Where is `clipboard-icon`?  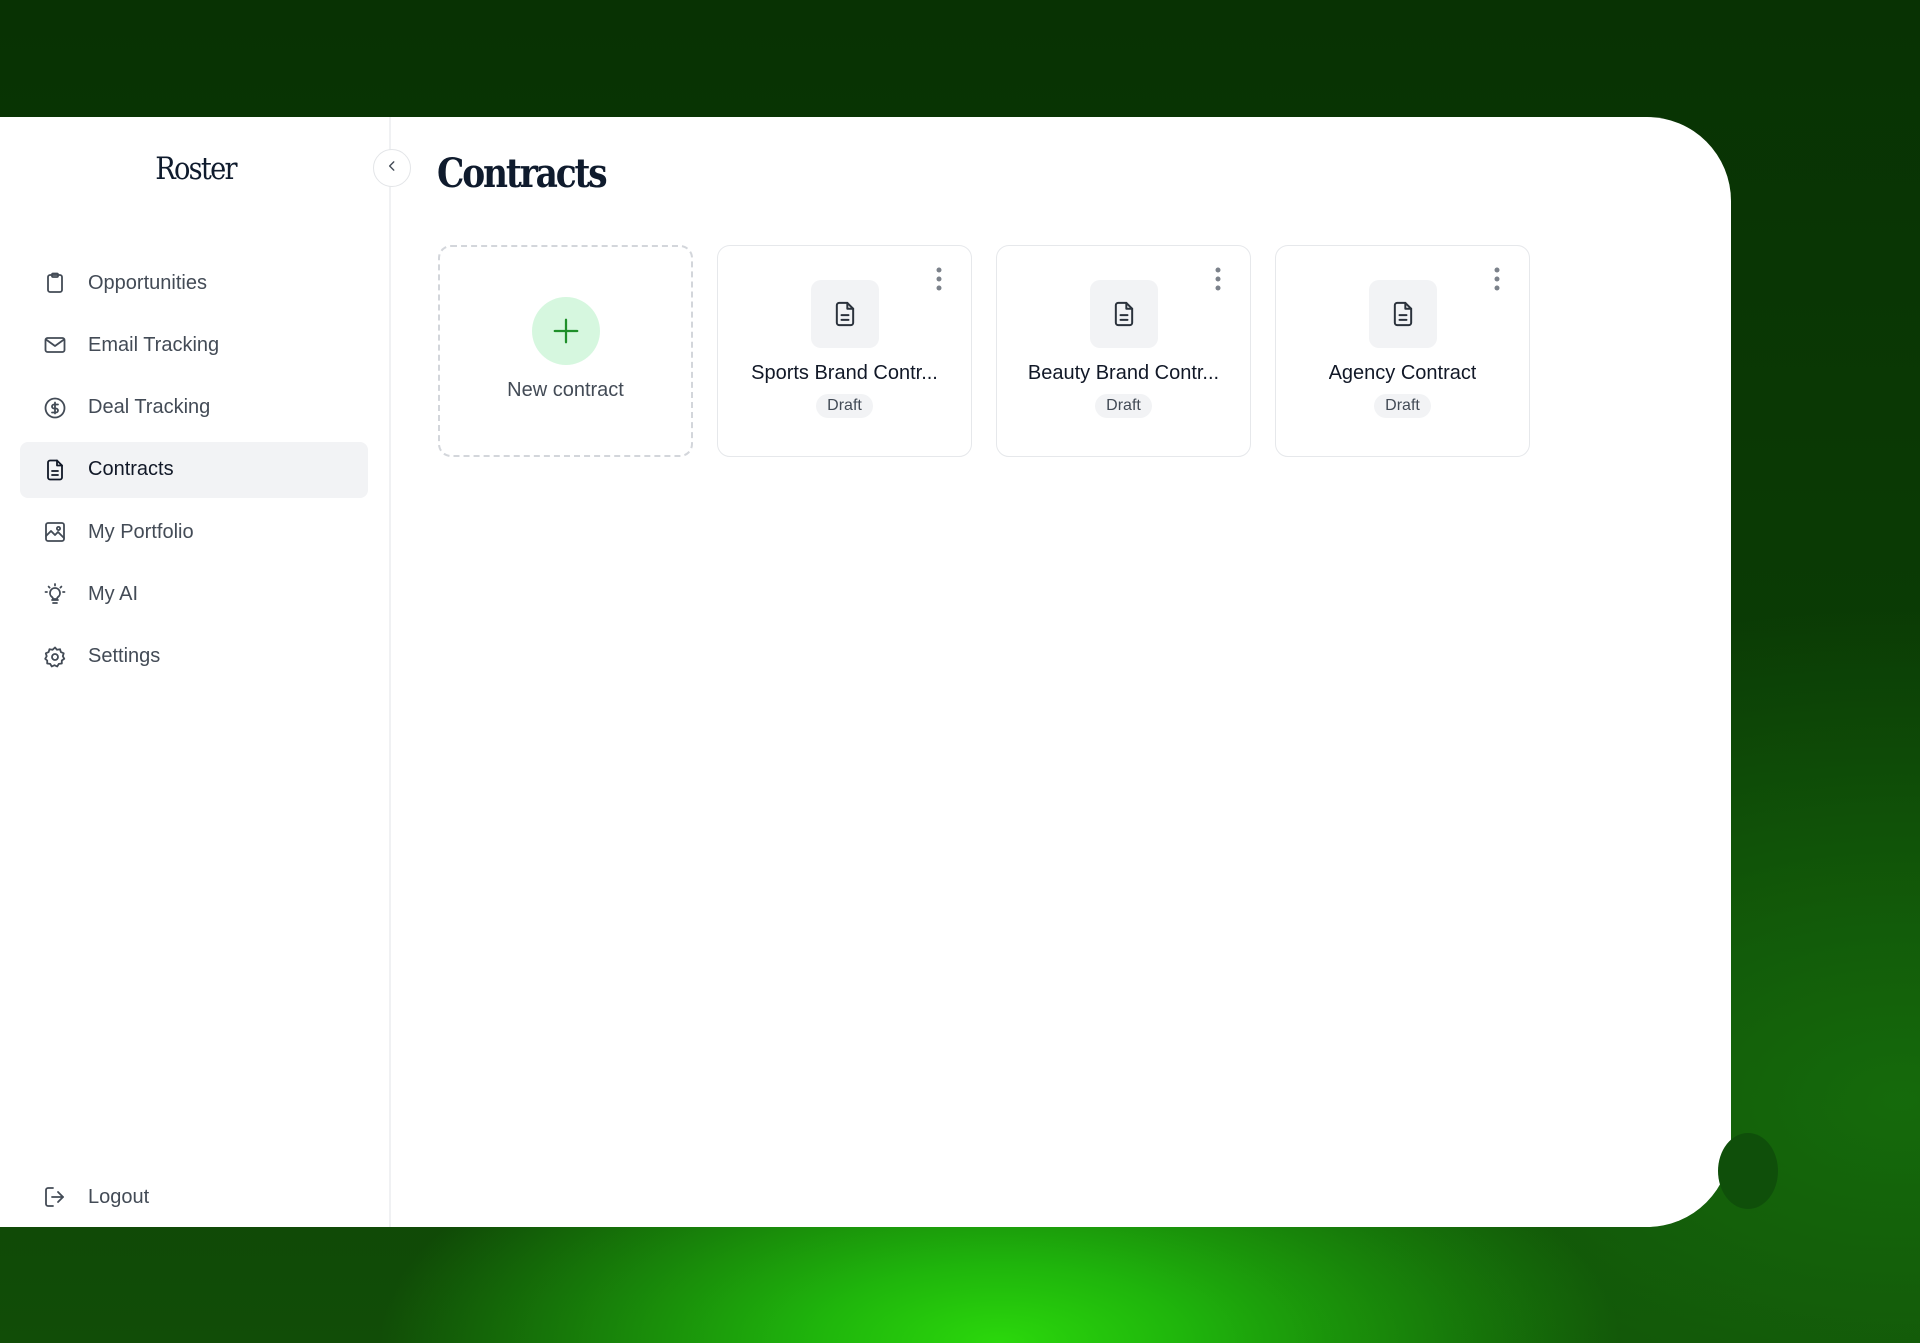
clipboard-icon is located at coordinates (55, 283).